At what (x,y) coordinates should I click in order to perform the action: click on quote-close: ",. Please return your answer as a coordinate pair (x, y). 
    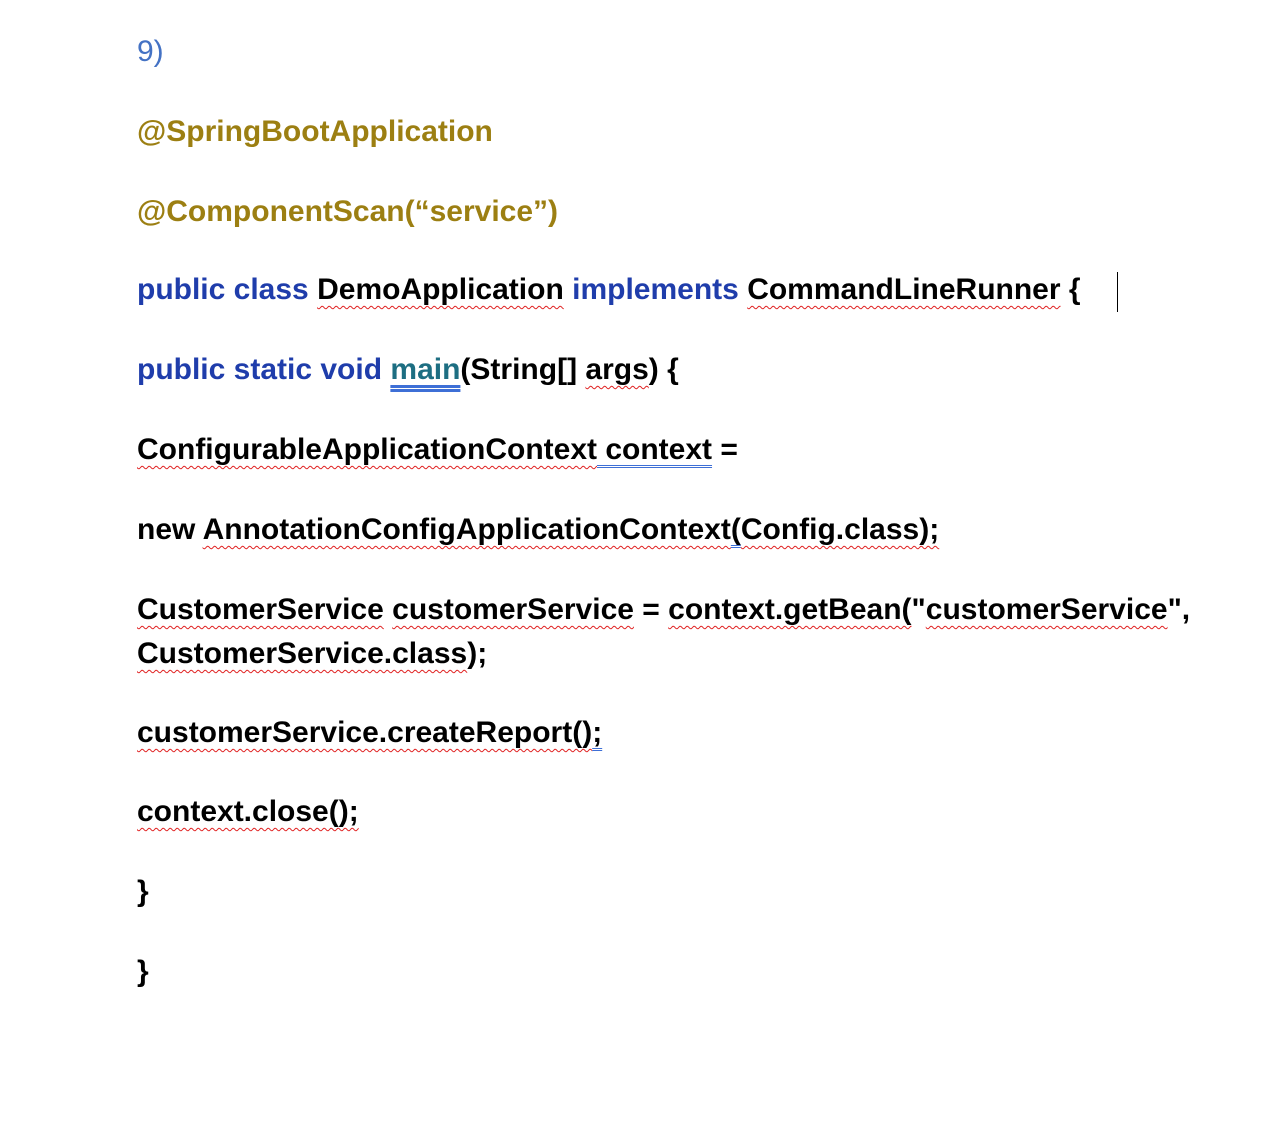
    Looking at the image, I should click on (1179, 609).